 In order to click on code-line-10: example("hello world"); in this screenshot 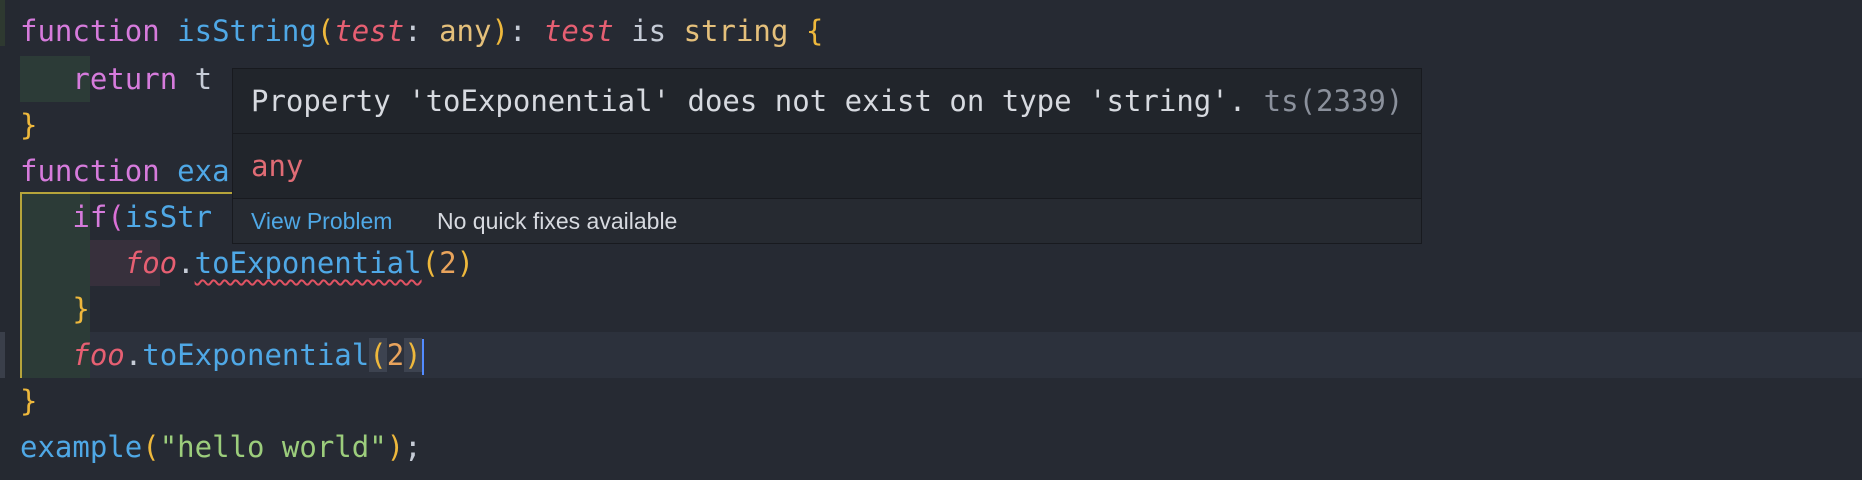, I will do `click(221, 447)`.